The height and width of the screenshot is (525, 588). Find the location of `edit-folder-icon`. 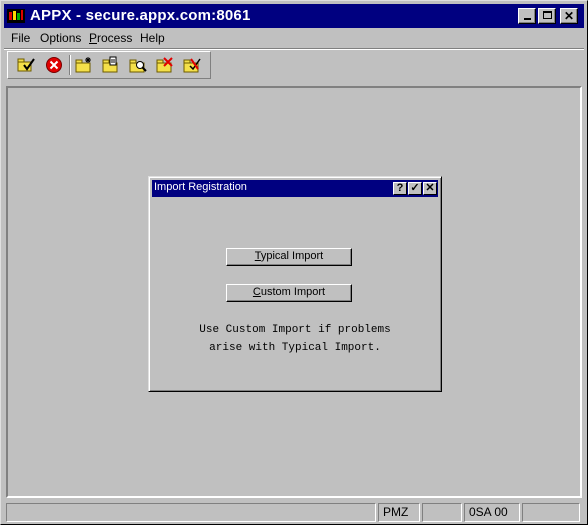

edit-folder-icon is located at coordinates (111, 66).